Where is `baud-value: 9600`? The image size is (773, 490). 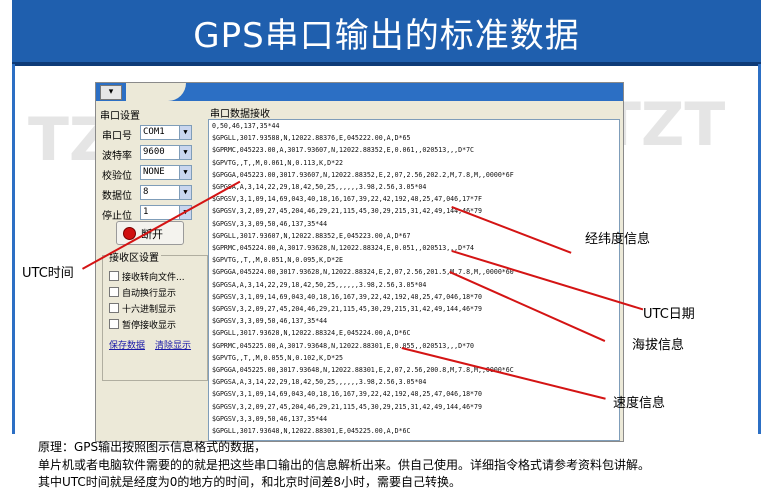 baud-value: 9600 is located at coordinates (154, 152).